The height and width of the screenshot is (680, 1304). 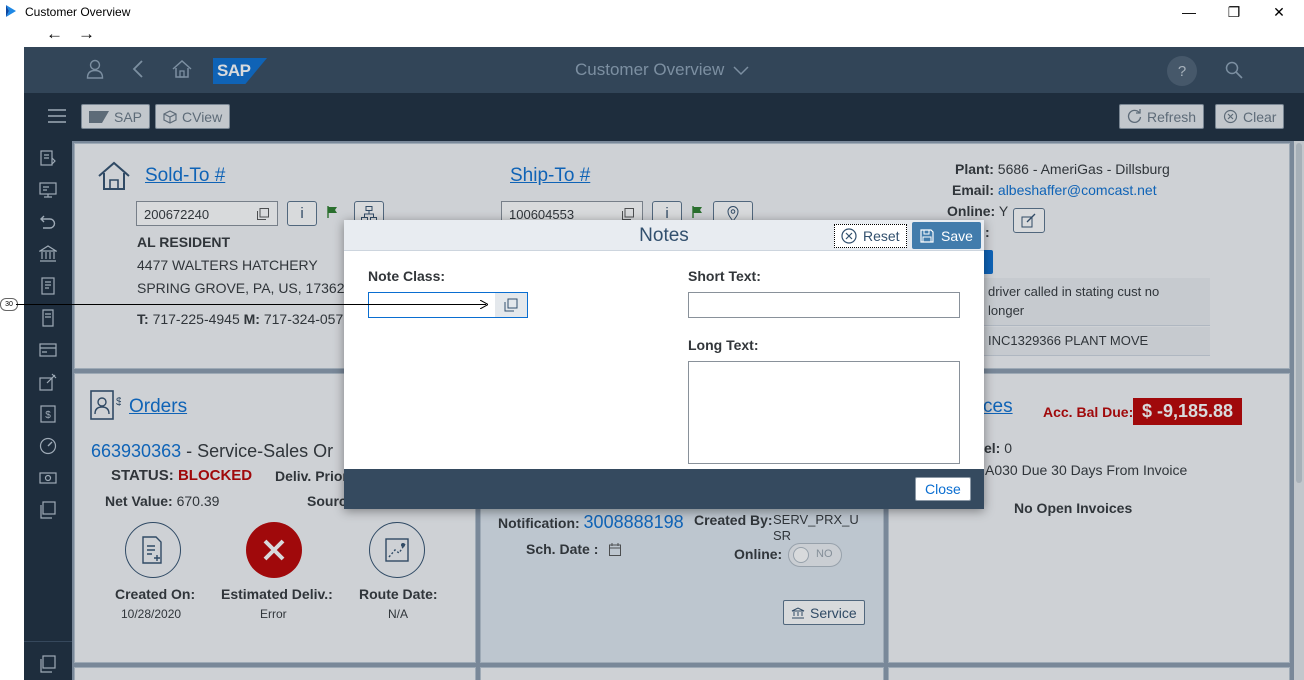 I want to click on notes-dialog-header: Notes Reset Save, so click(x=664, y=235).